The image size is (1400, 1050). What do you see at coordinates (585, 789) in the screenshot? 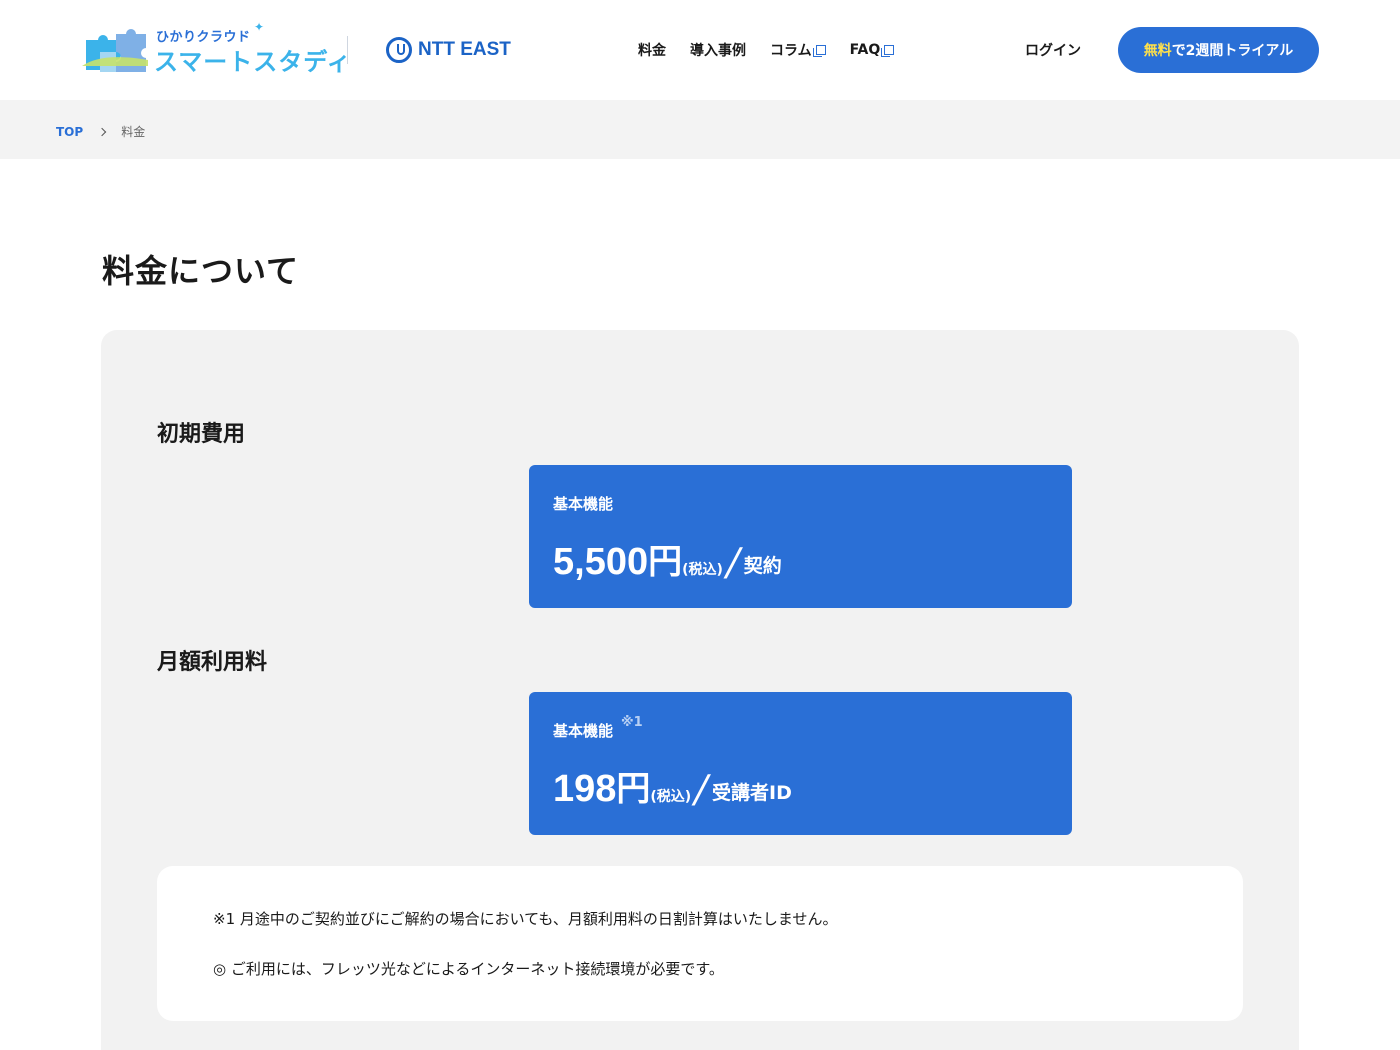
I see `price-number: 198` at bounding box center [585, 789].